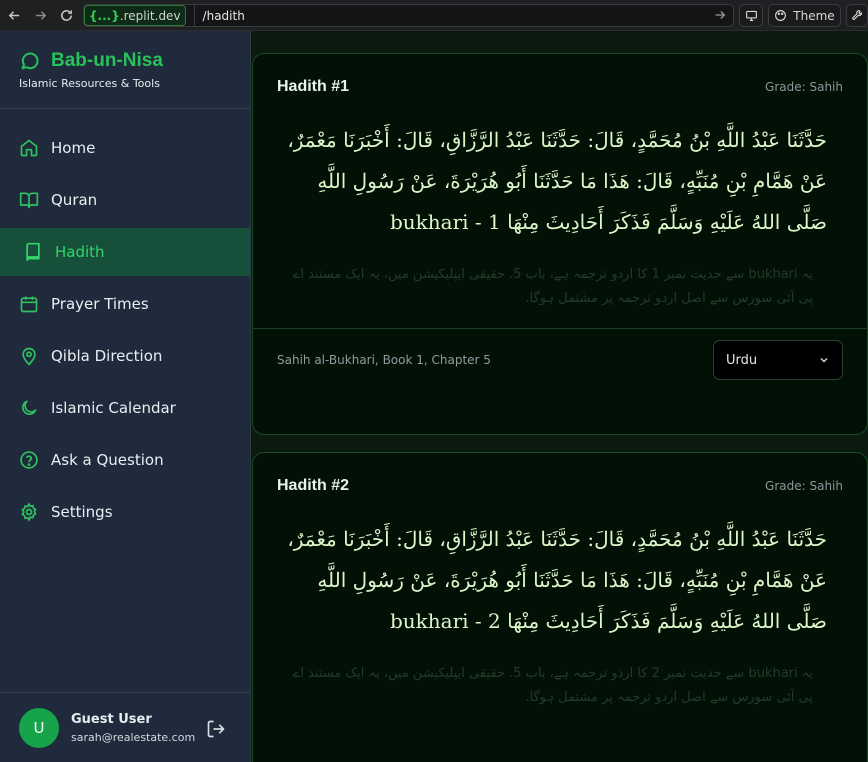 The image size is (868, 762). Describe the element at coordinates (781, 15) in the screenshot. I see `palette-icon` at that location.